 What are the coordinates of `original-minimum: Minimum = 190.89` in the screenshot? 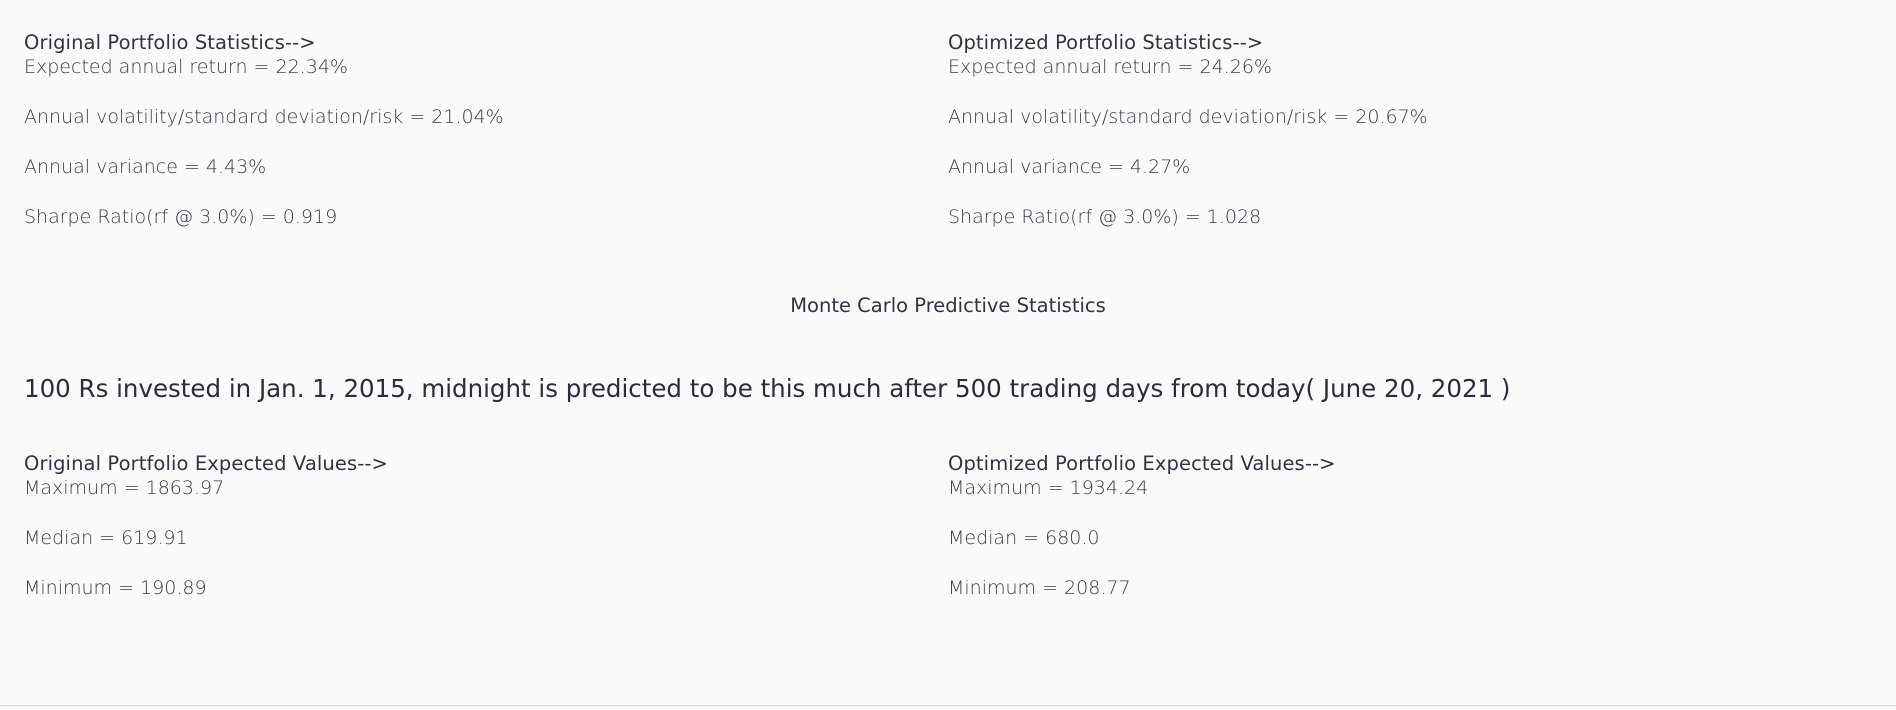 It's located at (115, 588).